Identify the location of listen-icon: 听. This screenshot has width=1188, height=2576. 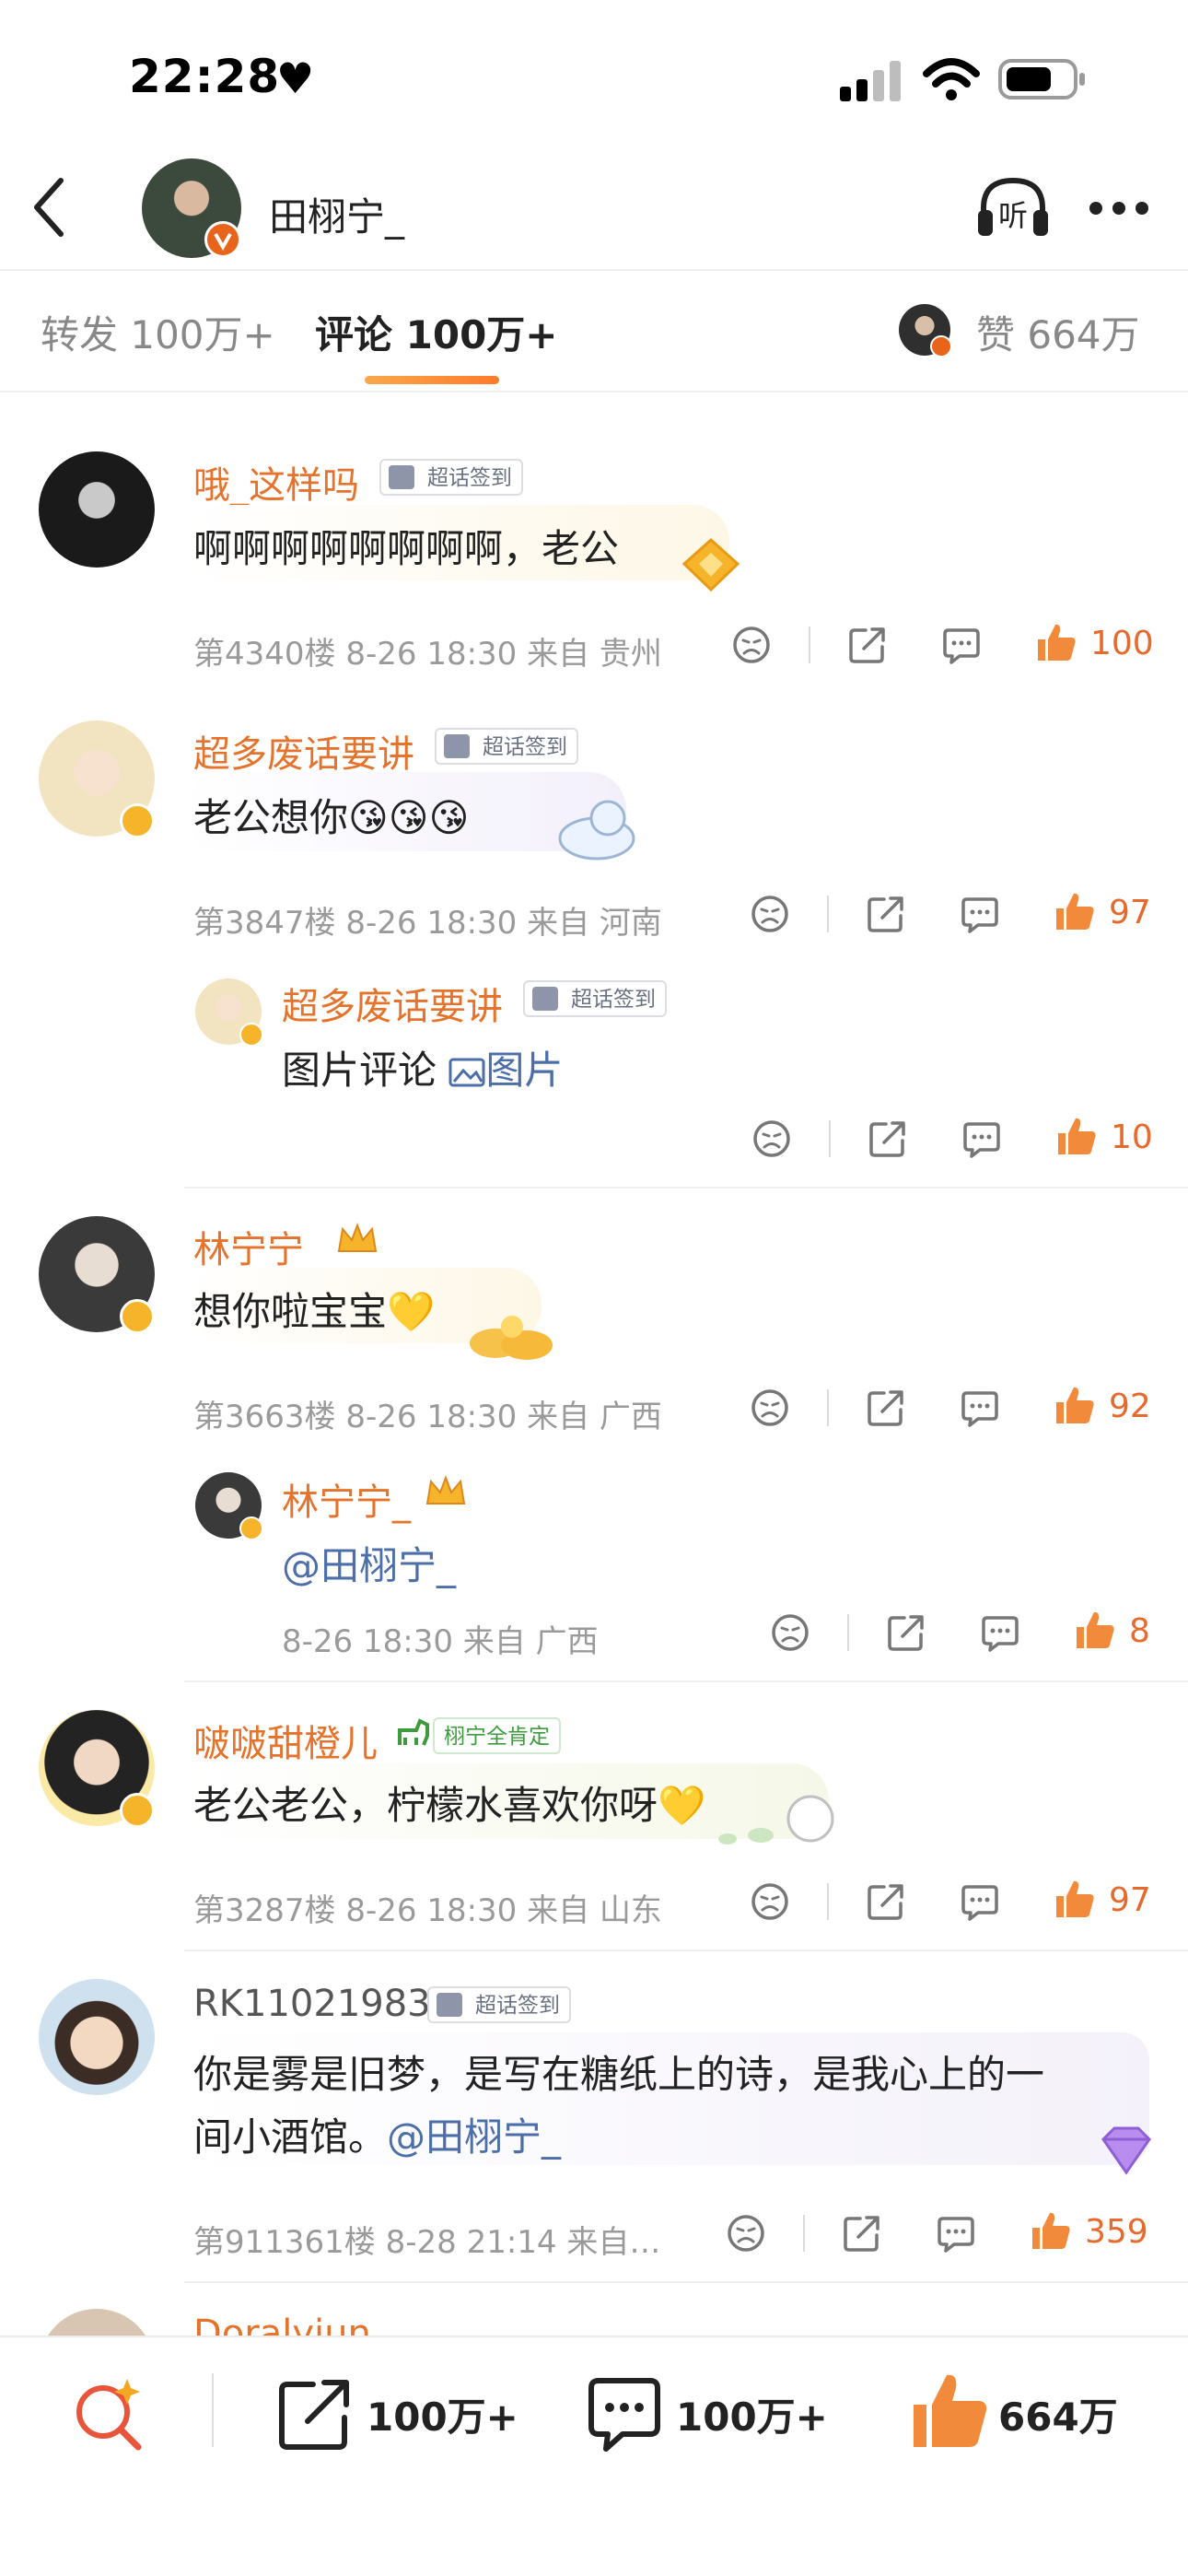
(1013, 208).